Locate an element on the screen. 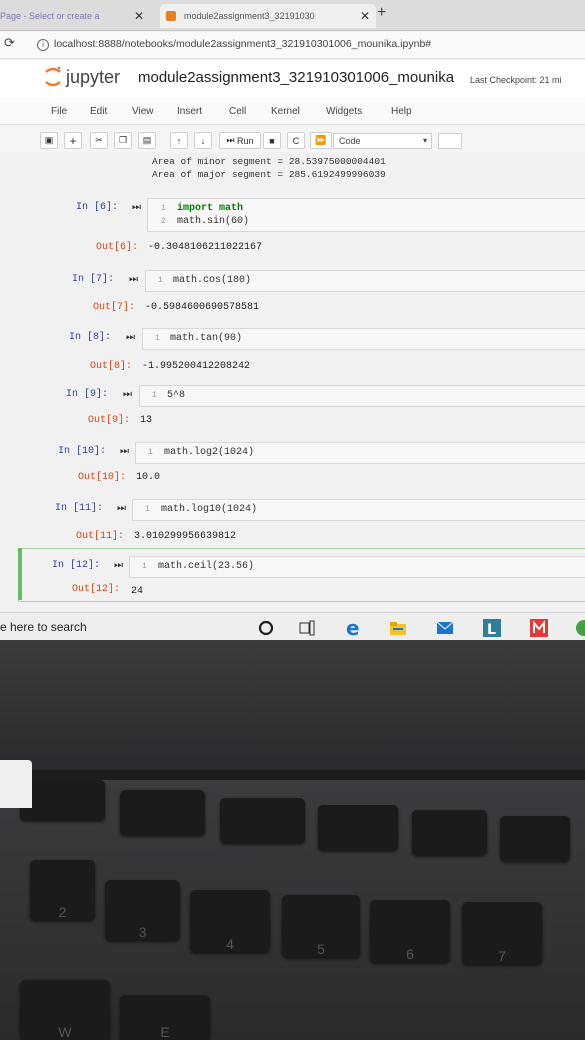 This screenshot has height=1040, width=585. code-line: math.cos(180) is located at coordinates (212, 280).